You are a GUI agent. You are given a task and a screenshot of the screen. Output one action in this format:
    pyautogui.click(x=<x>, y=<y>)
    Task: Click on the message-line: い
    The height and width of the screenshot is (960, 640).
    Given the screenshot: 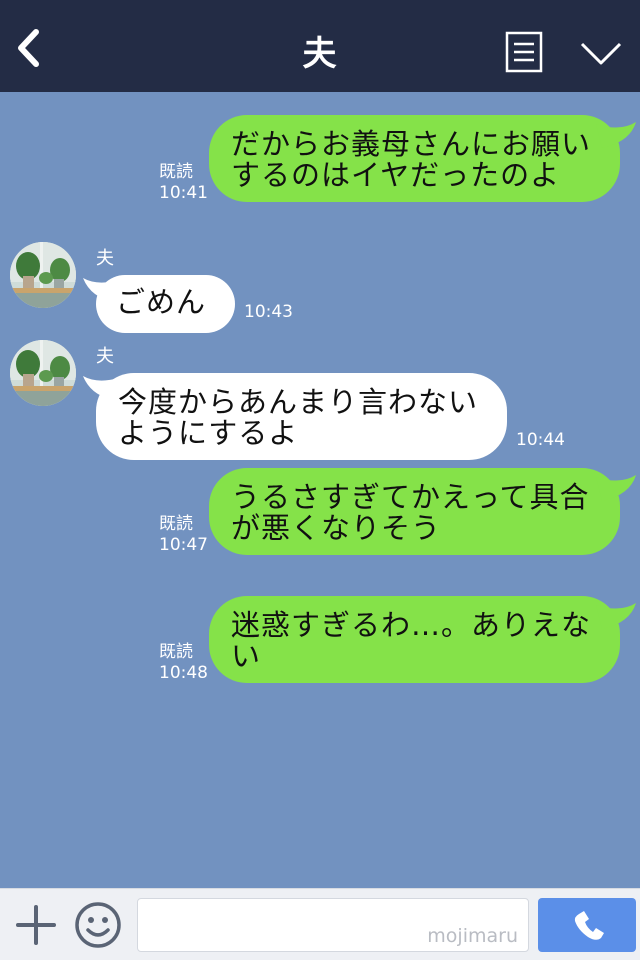 What is the action you would take?
    pyautogui.click(x=246, y=656)
    